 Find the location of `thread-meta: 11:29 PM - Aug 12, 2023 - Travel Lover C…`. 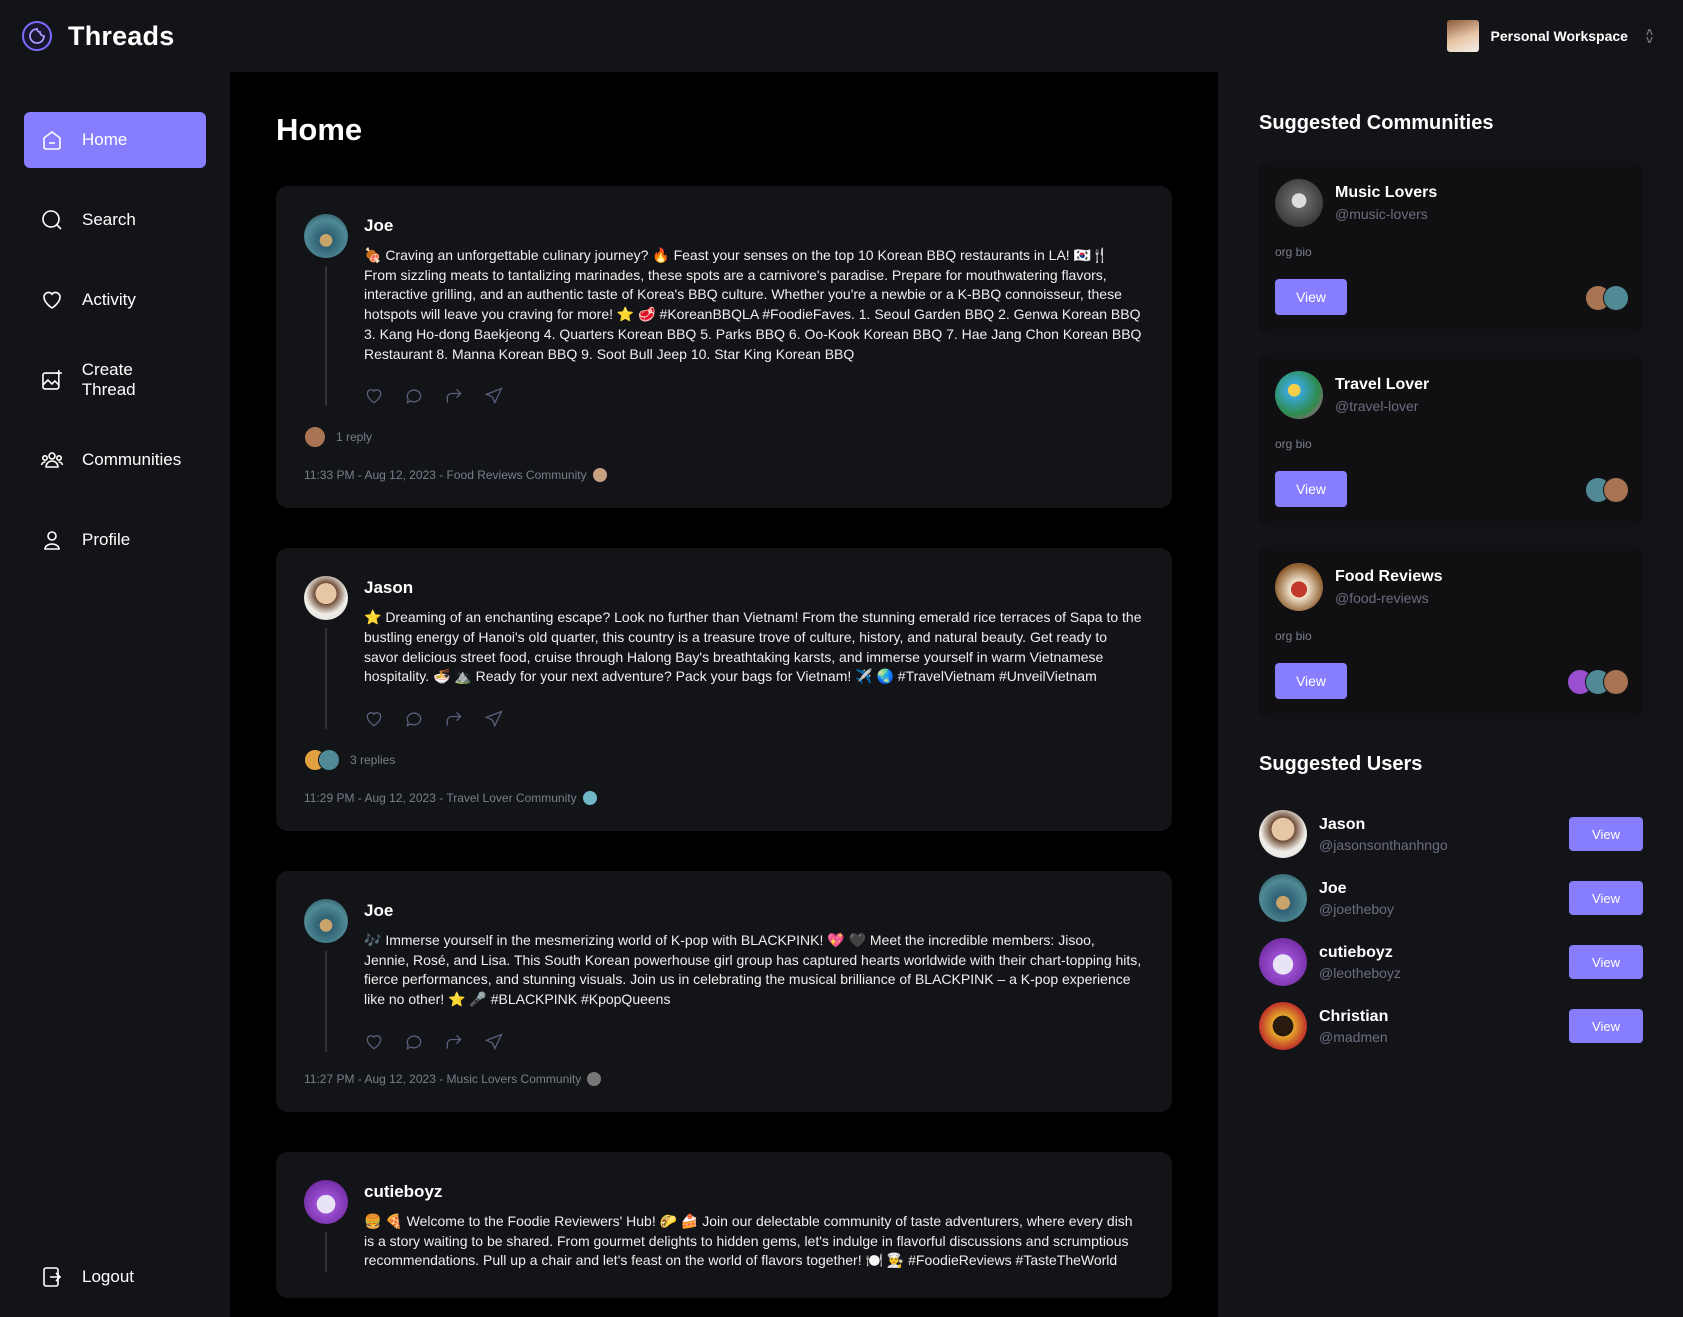

thread-meta: 11:29 PM - Aug 12, 2023 - Travel Lover C… is located at coordinates (723, 798).